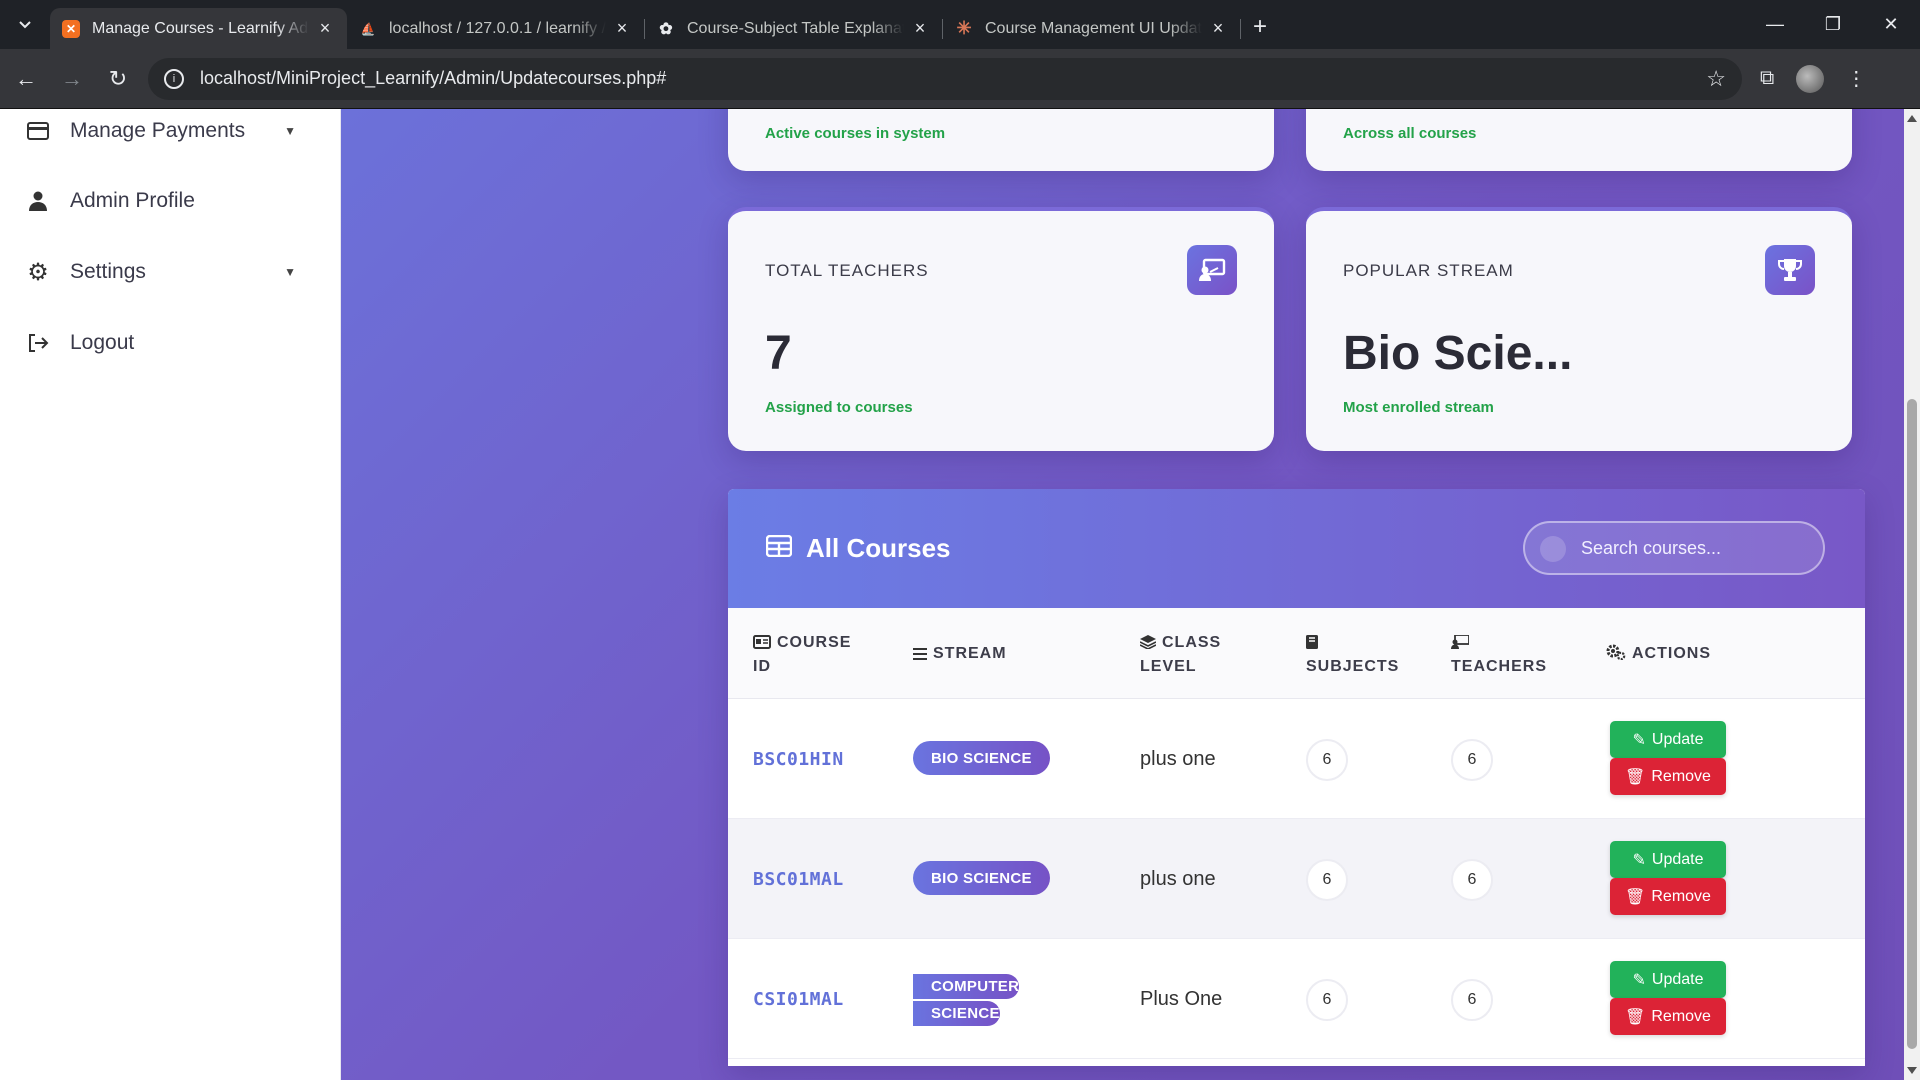  What do you see at coordinates (1856, 78) in the screenshot?
I see `browser-menu-icon: ⋮` at bounding box center [1856, 78].